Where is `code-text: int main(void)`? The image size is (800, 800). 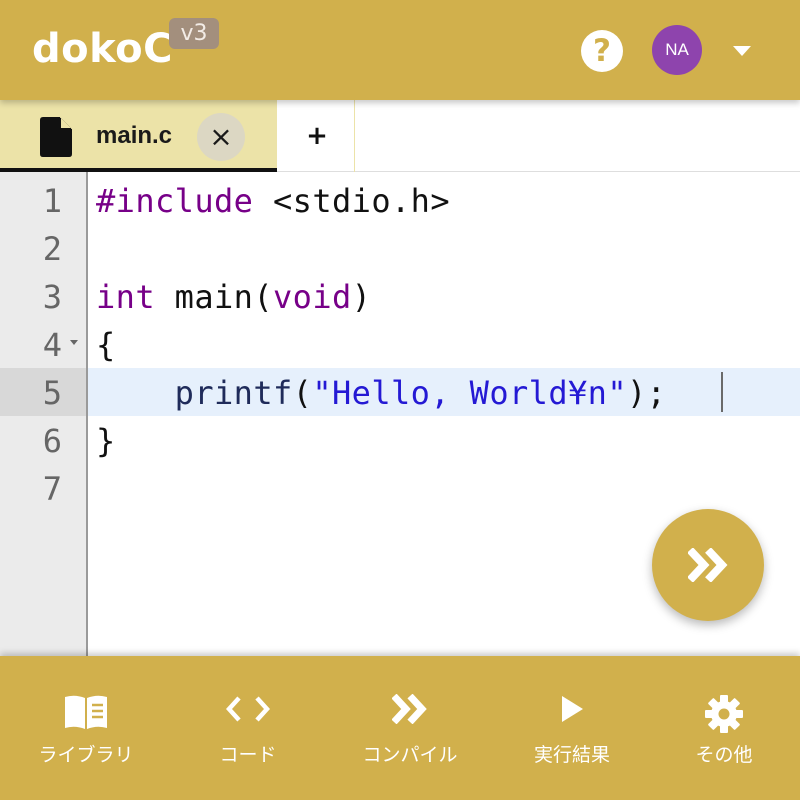 code-text: int main(void) is located at coordinates (234, 297).